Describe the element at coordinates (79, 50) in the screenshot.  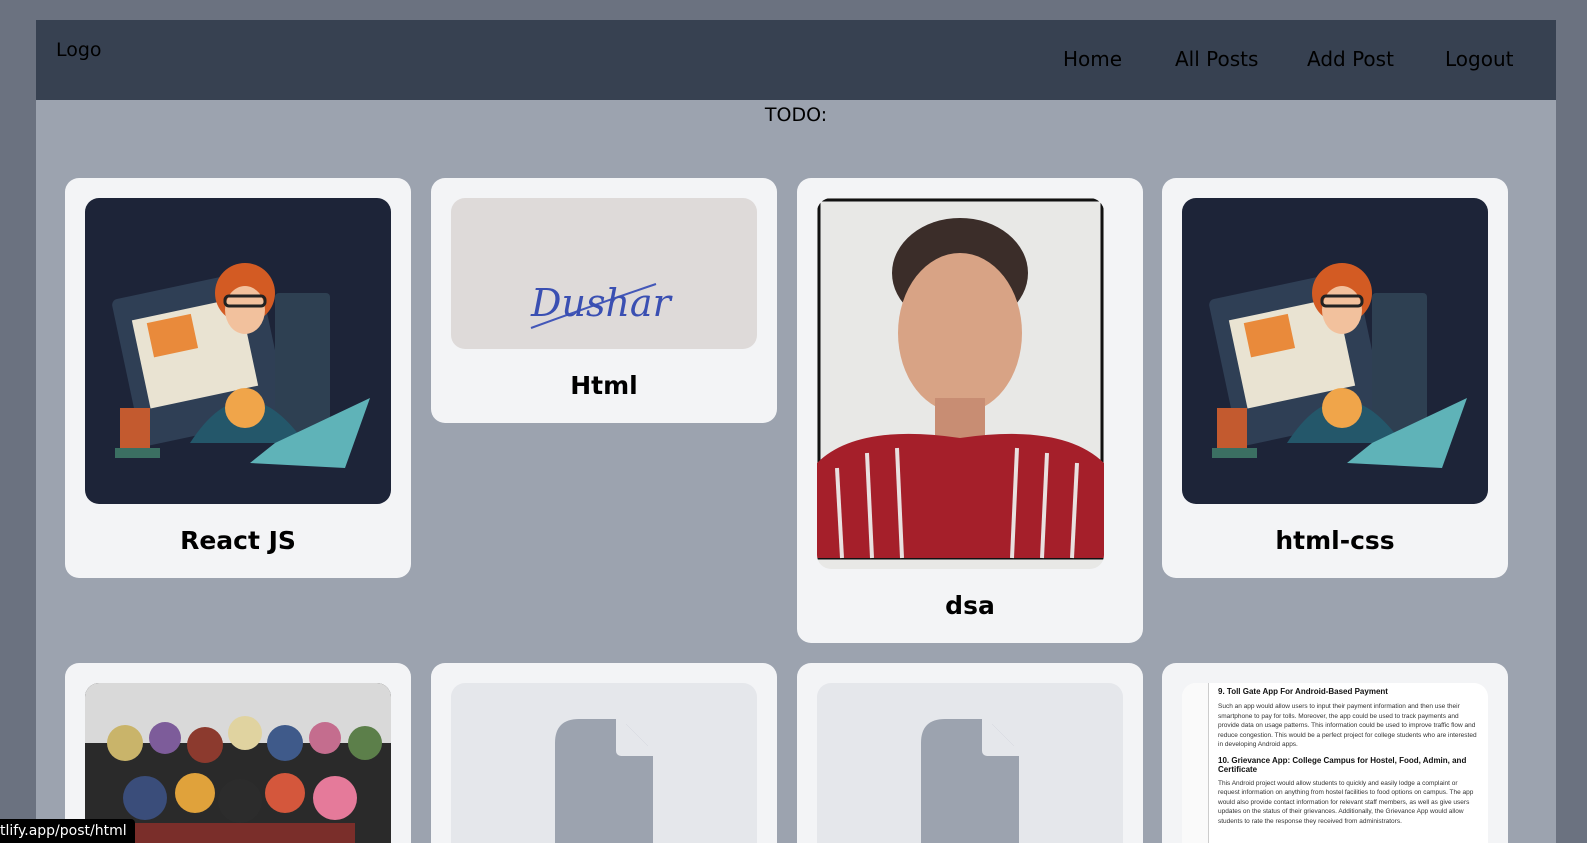
I see `logo: Logo` at that location.